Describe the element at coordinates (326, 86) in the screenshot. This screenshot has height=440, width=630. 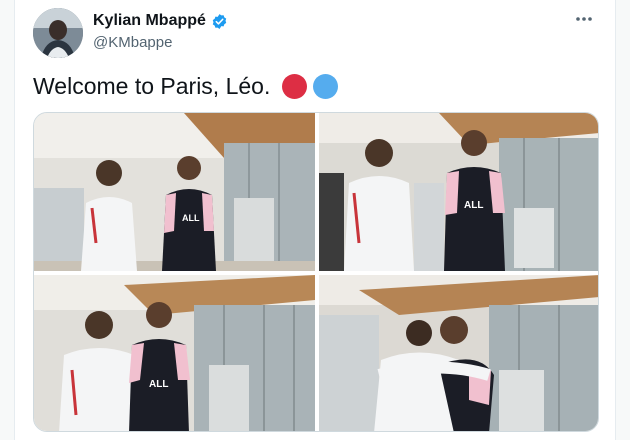
I see `blue-circle-emoji` at that location.